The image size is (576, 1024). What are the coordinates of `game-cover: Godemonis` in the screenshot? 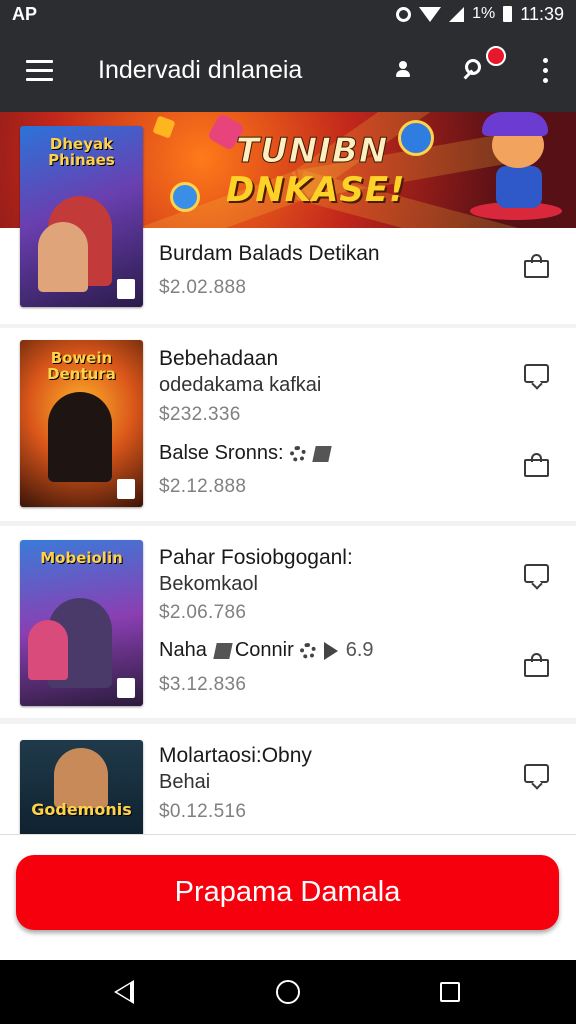 It's located at (81, 787).